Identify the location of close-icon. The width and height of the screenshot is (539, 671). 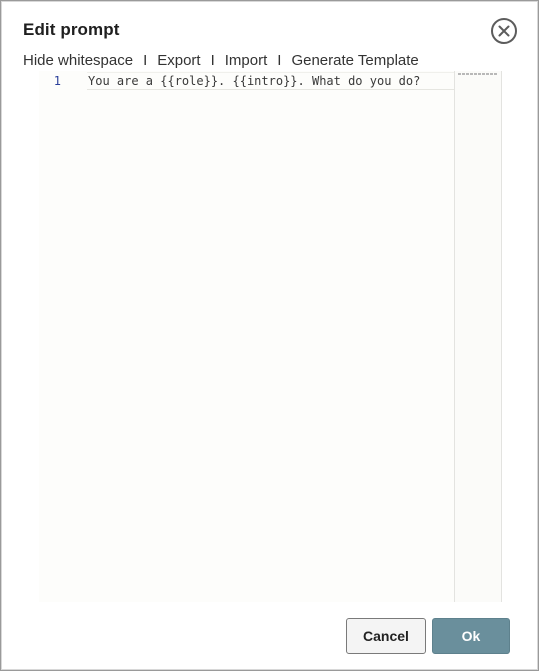
(504, 31).